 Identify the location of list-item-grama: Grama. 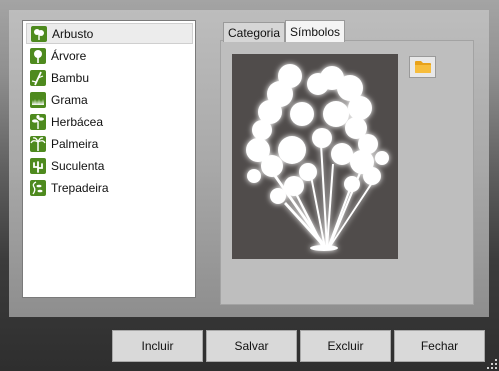
(109, 99).